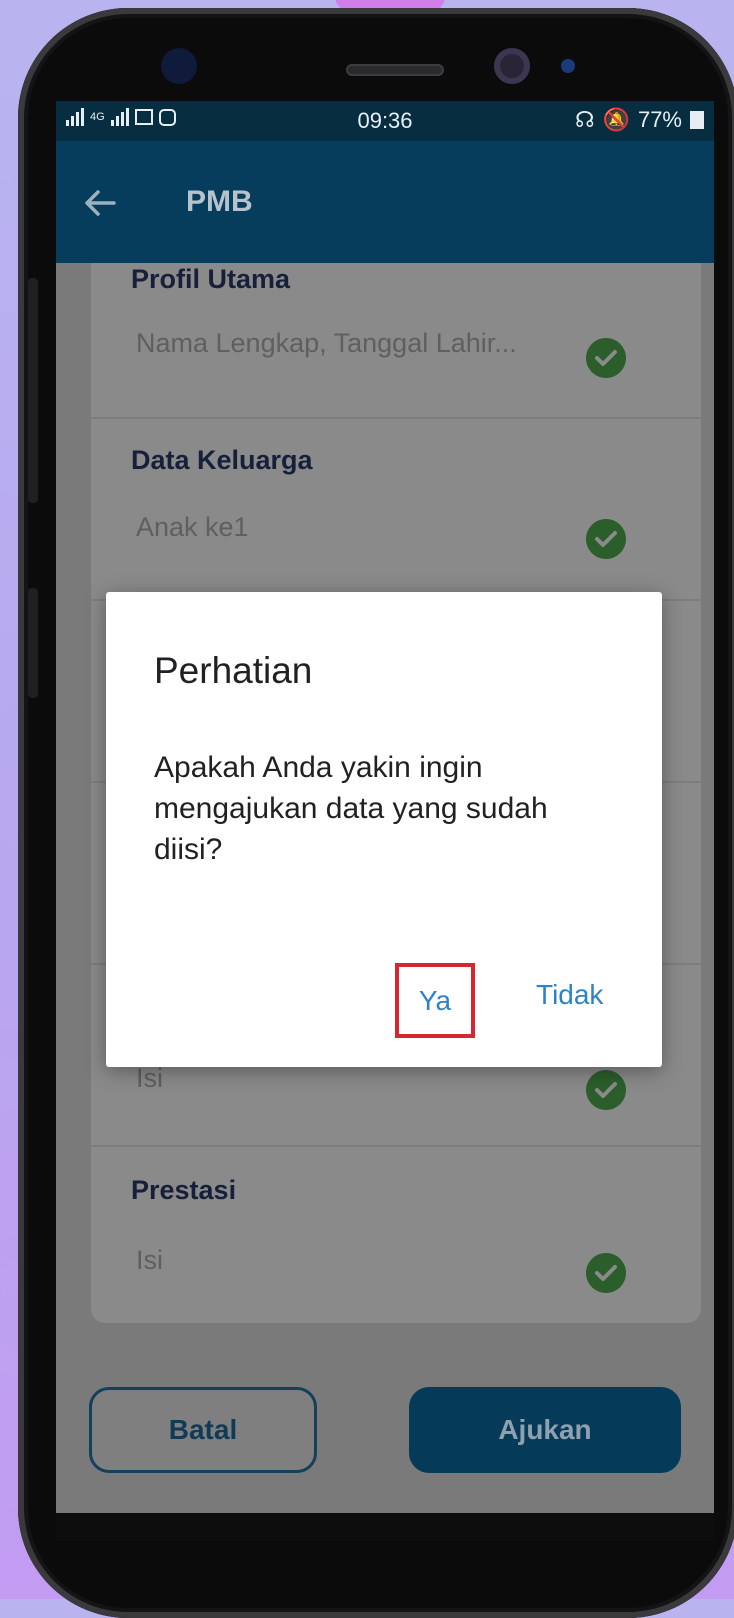  Describe the element at coordinates (395, 70) in the screenshot. I see `earpiece-speaker` at that location.